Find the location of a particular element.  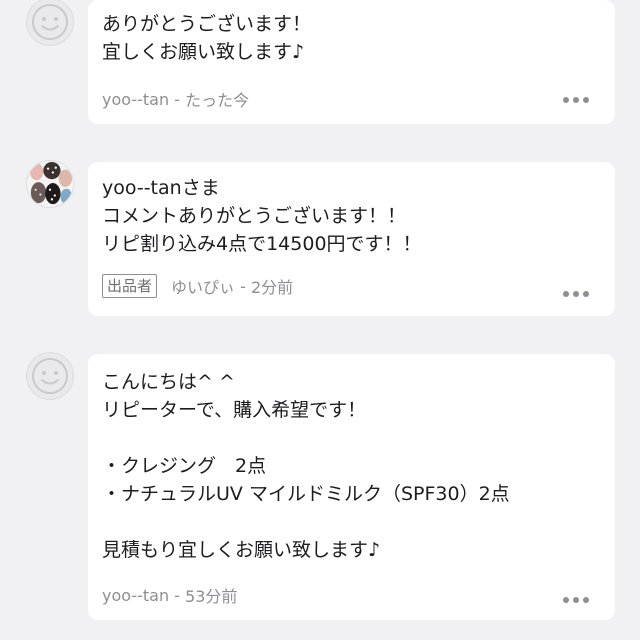

comment-meta: yoo--tan - たった今 is located at coordinates (175, 99).